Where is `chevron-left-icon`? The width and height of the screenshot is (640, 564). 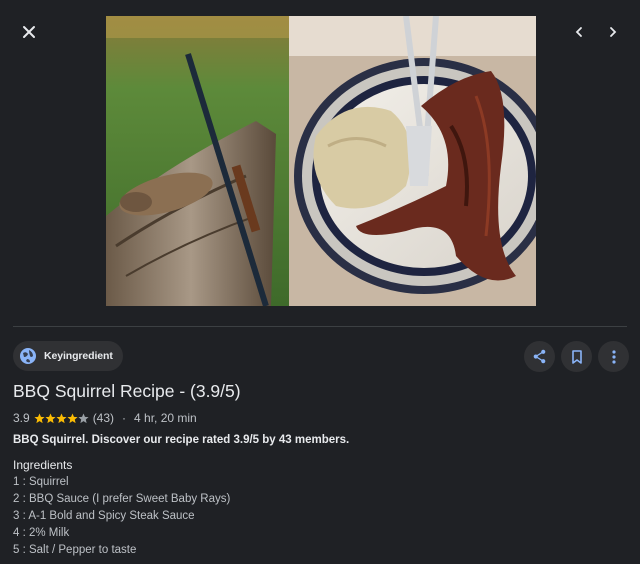
chevron-left-icon is located at coordinates (578, 32).